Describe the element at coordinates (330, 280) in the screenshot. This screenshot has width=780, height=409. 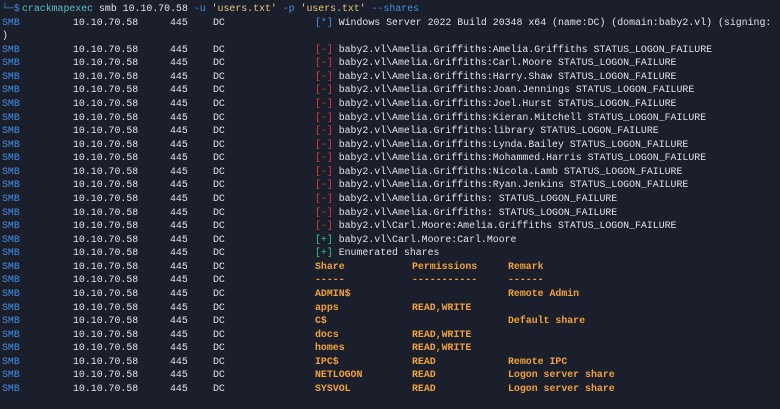
I see `share-name: -----` at that location.